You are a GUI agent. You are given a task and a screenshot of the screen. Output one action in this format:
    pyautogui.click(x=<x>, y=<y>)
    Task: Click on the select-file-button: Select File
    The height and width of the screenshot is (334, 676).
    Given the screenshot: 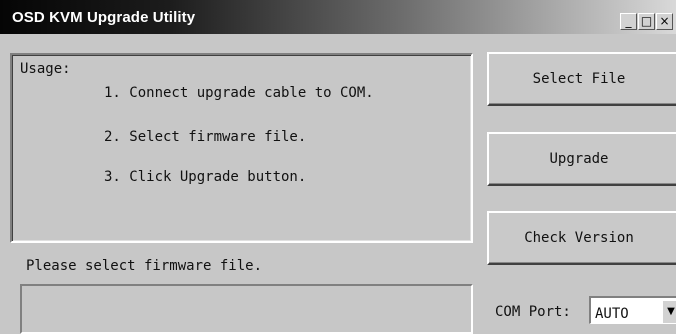 What is the action you would take?
    pyautogui.click(x=581, y=79)
    